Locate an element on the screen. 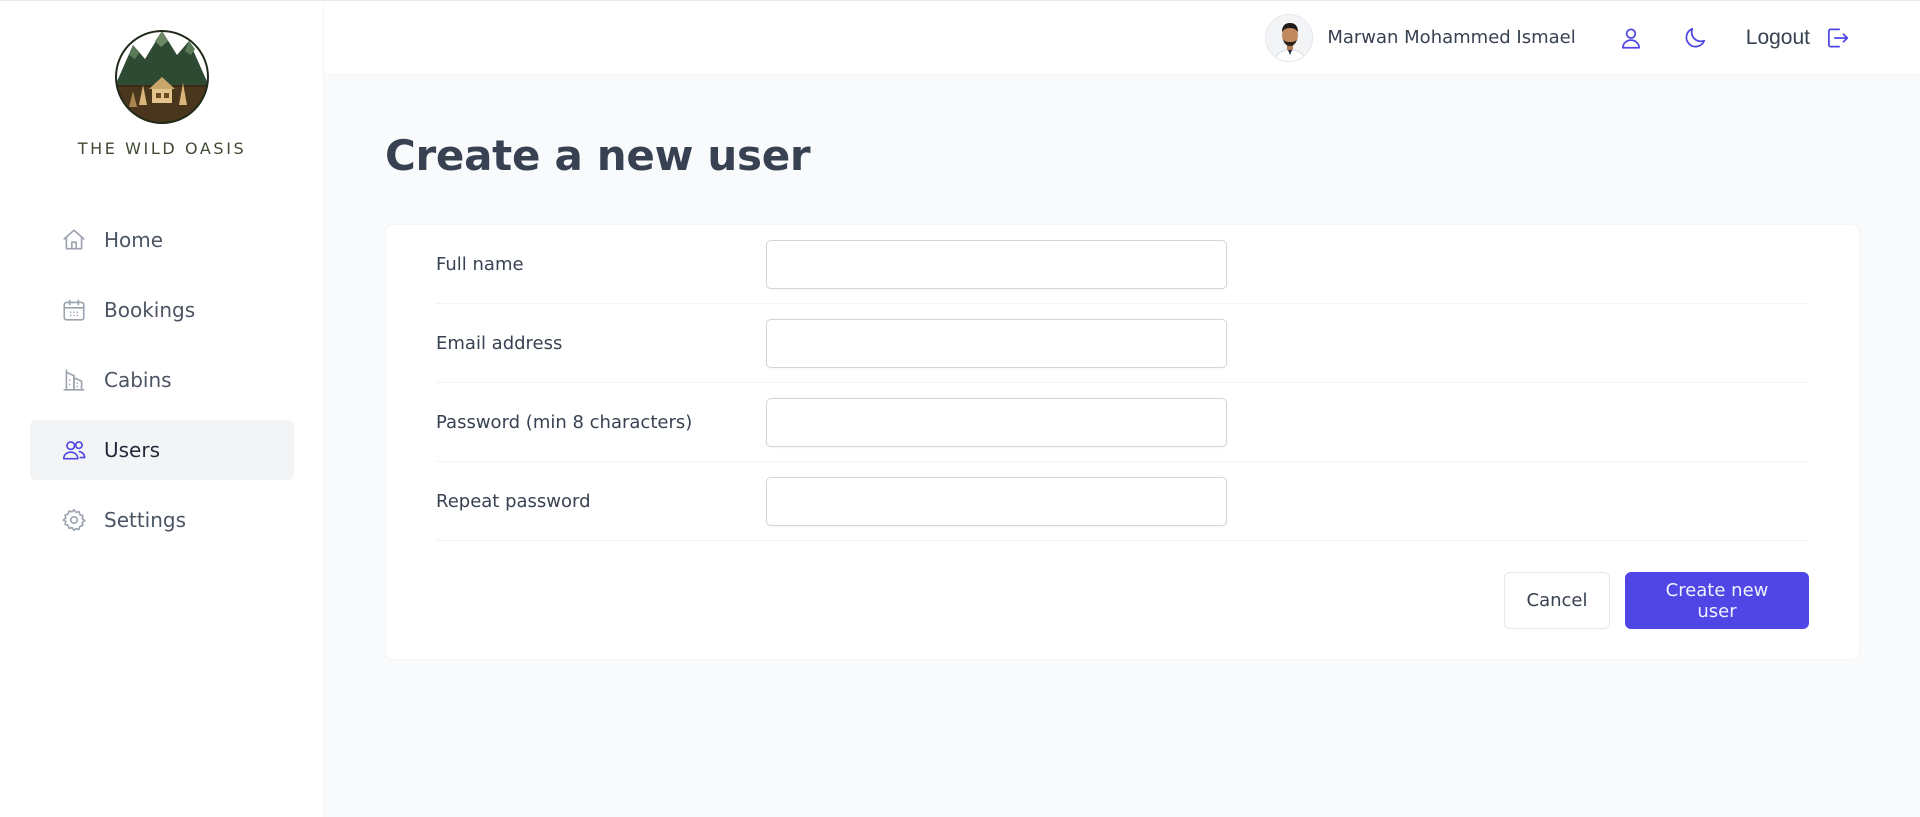  sidebar-item-bookings: Bookings is located at coordinates (162, 310).